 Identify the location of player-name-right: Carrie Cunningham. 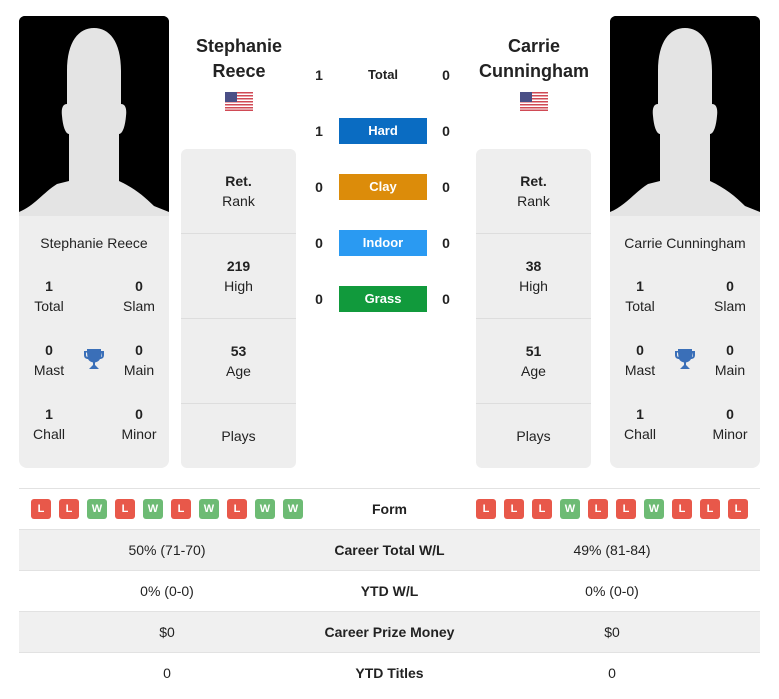
(685, 243).